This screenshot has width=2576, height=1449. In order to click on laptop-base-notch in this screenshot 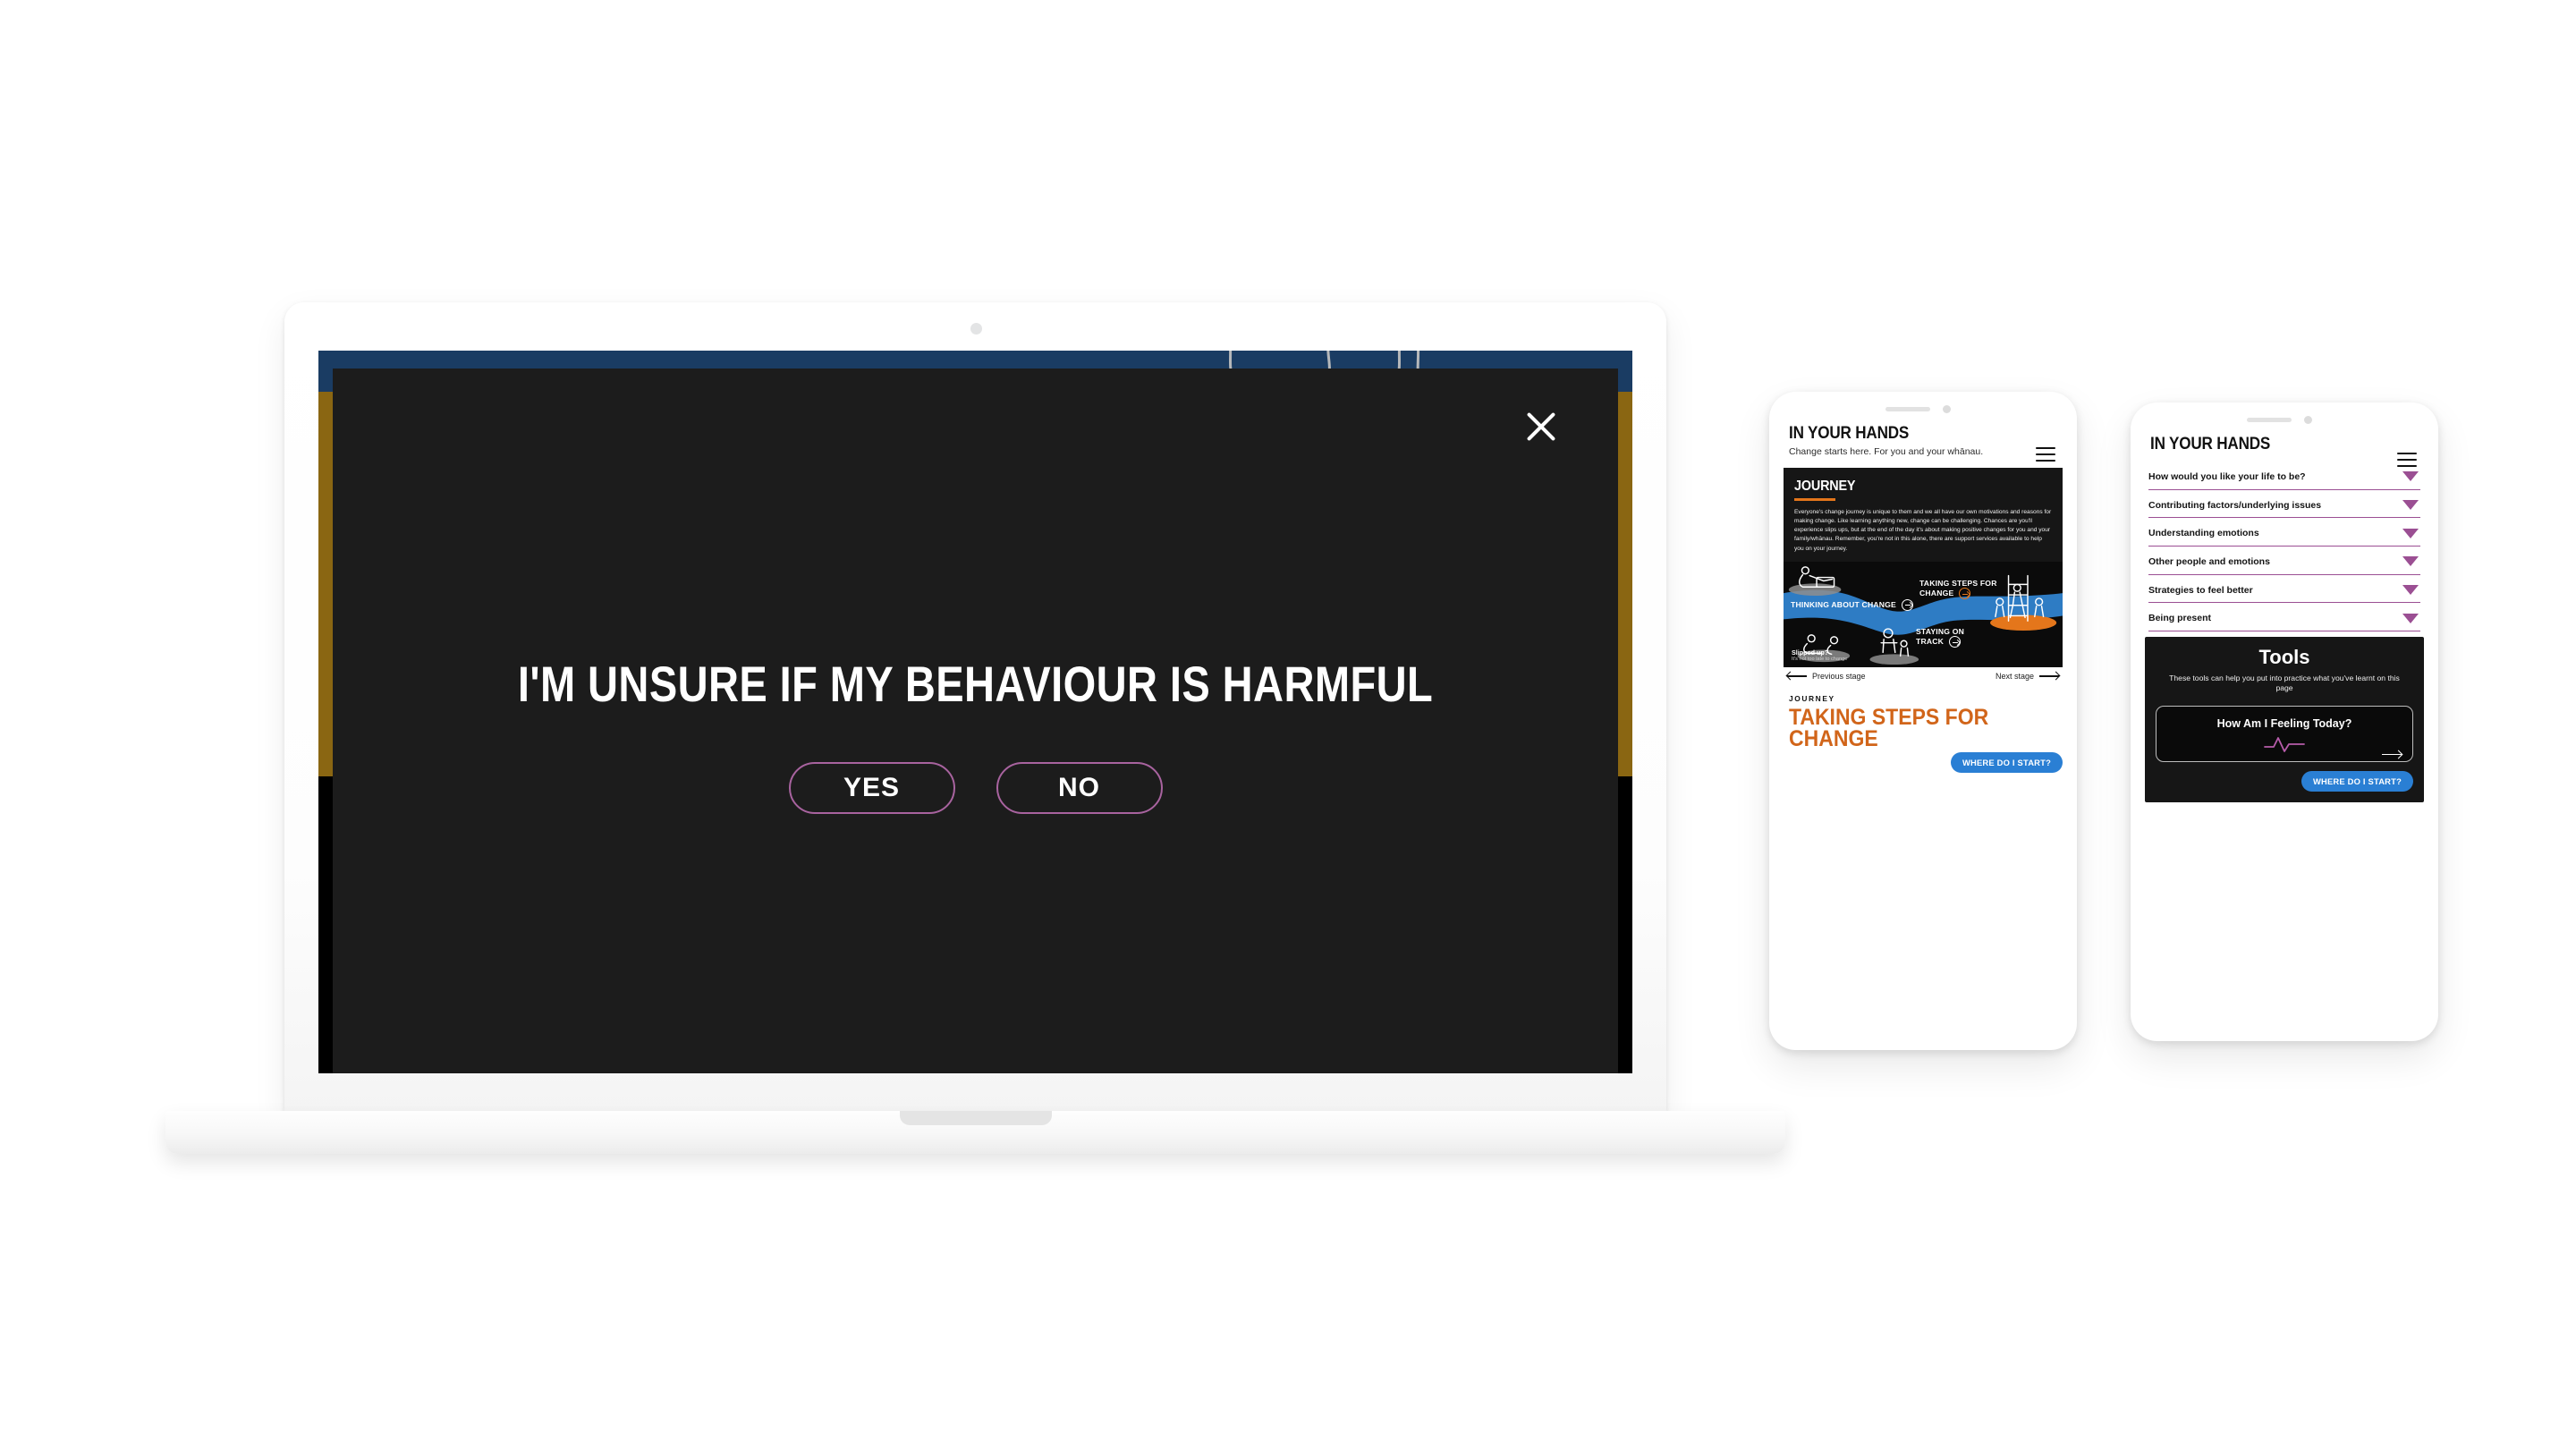, I will do `click(975, 1118)`.